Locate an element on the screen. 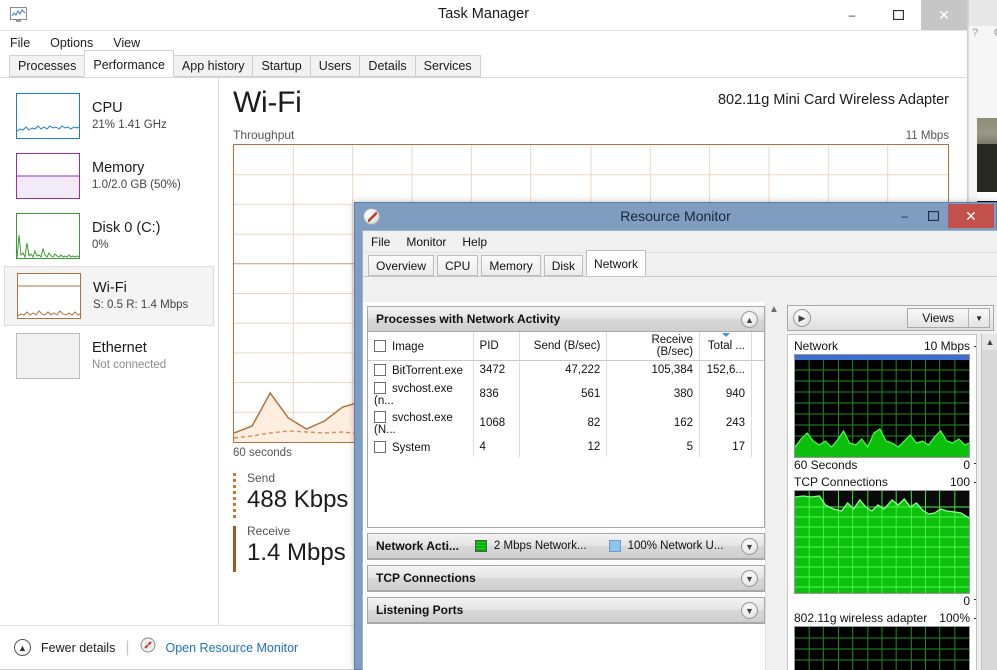  cell-total: 17 is located at coordinates (725, 447).